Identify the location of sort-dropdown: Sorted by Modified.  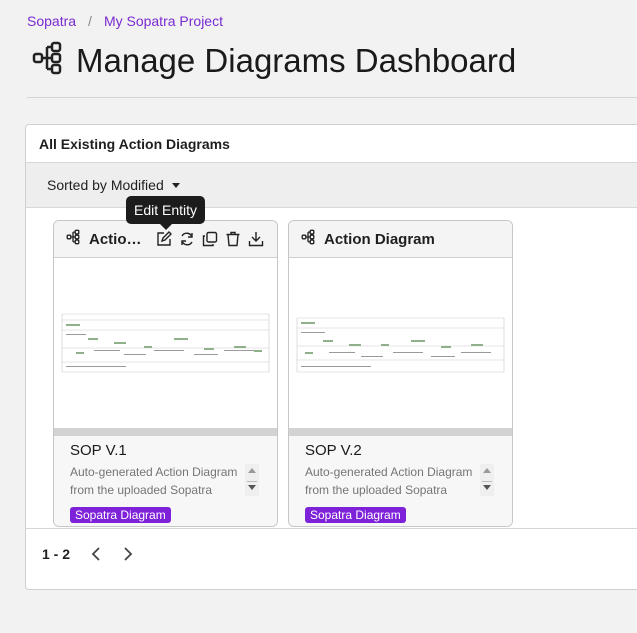
(331, 185).